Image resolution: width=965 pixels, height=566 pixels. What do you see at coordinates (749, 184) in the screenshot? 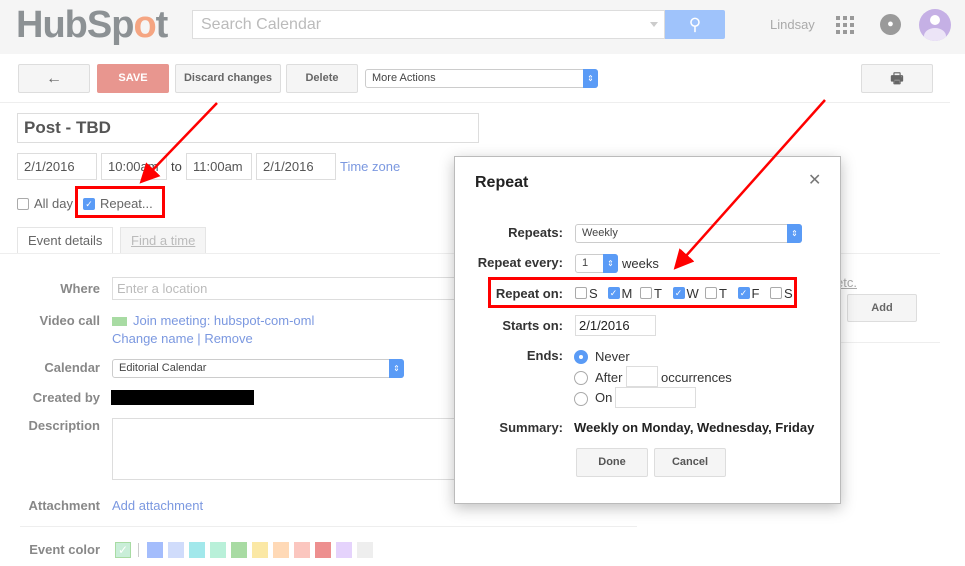
I see `arrow-to-repeat-on` at bounding box center [749, 184].